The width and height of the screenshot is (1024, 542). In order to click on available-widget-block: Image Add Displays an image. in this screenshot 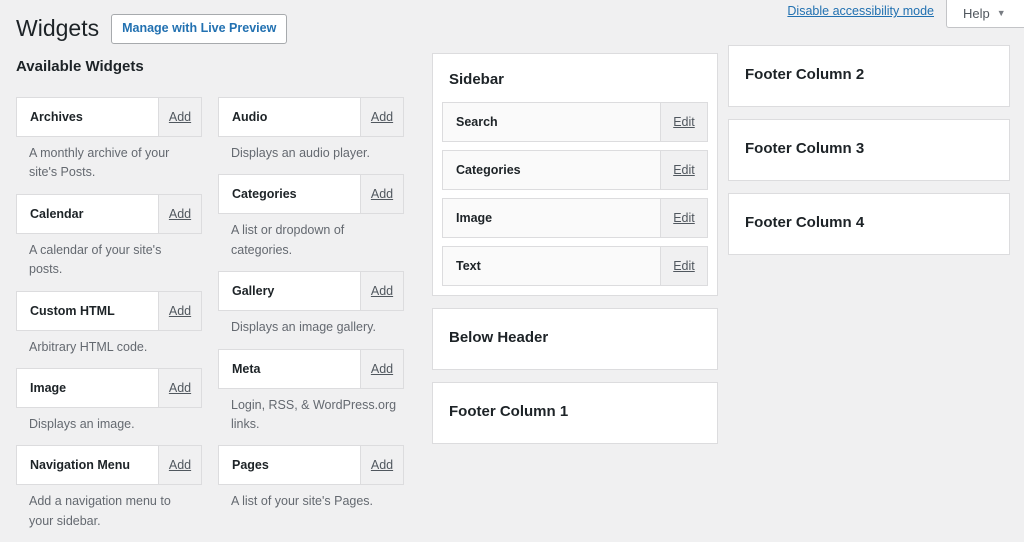, I will do `click(109, 400)`.